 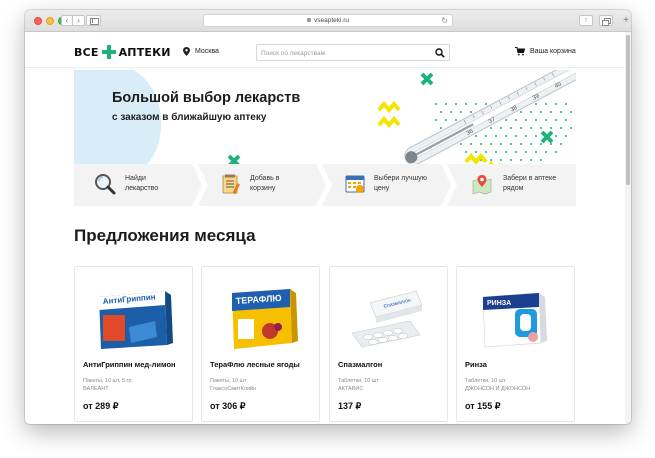 I want to click on step-line: рядом, so click(x=513, y=188).